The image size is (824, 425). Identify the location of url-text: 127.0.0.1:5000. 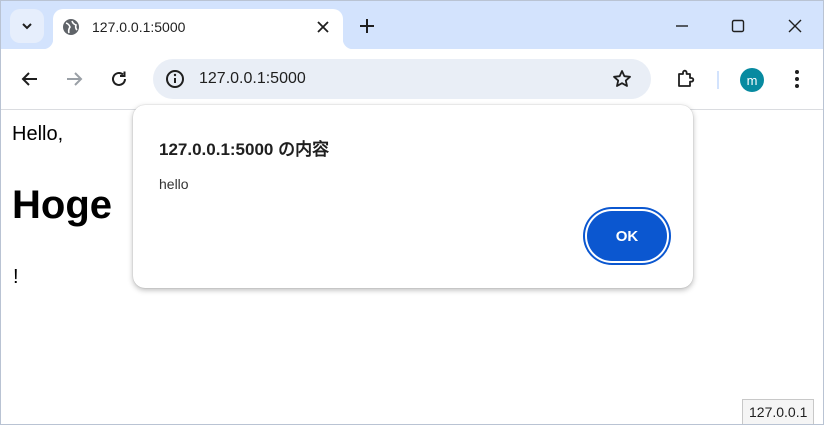
(252, 79).